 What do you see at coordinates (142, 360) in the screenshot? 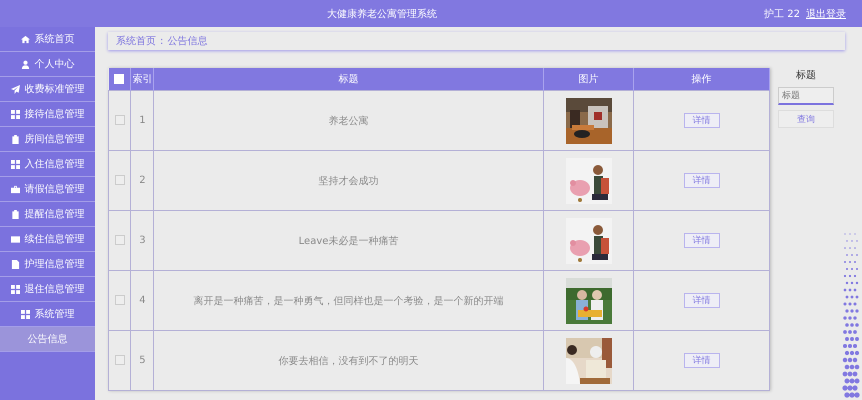
I see `index-cell: 5` at bounding box center [142, 360].